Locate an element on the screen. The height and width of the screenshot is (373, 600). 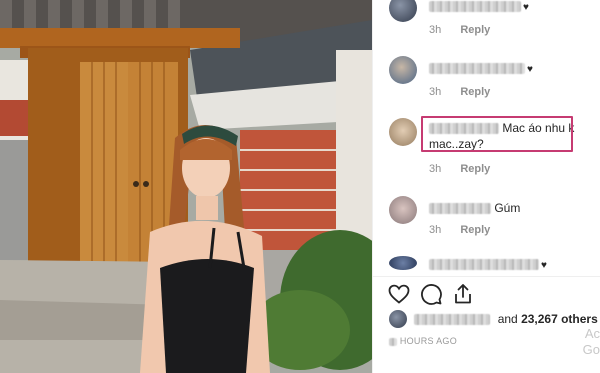
share-upload-icon is located at coordinates (463, 294).